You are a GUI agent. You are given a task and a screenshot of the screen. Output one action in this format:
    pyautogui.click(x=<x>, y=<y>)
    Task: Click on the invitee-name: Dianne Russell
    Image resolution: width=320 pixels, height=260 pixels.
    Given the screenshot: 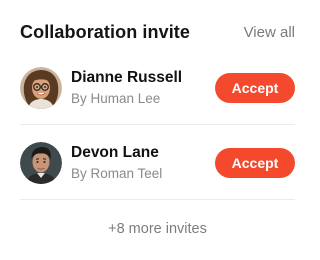 What is the action you would take?
    pyautogui.click(x=127, y=77)
    